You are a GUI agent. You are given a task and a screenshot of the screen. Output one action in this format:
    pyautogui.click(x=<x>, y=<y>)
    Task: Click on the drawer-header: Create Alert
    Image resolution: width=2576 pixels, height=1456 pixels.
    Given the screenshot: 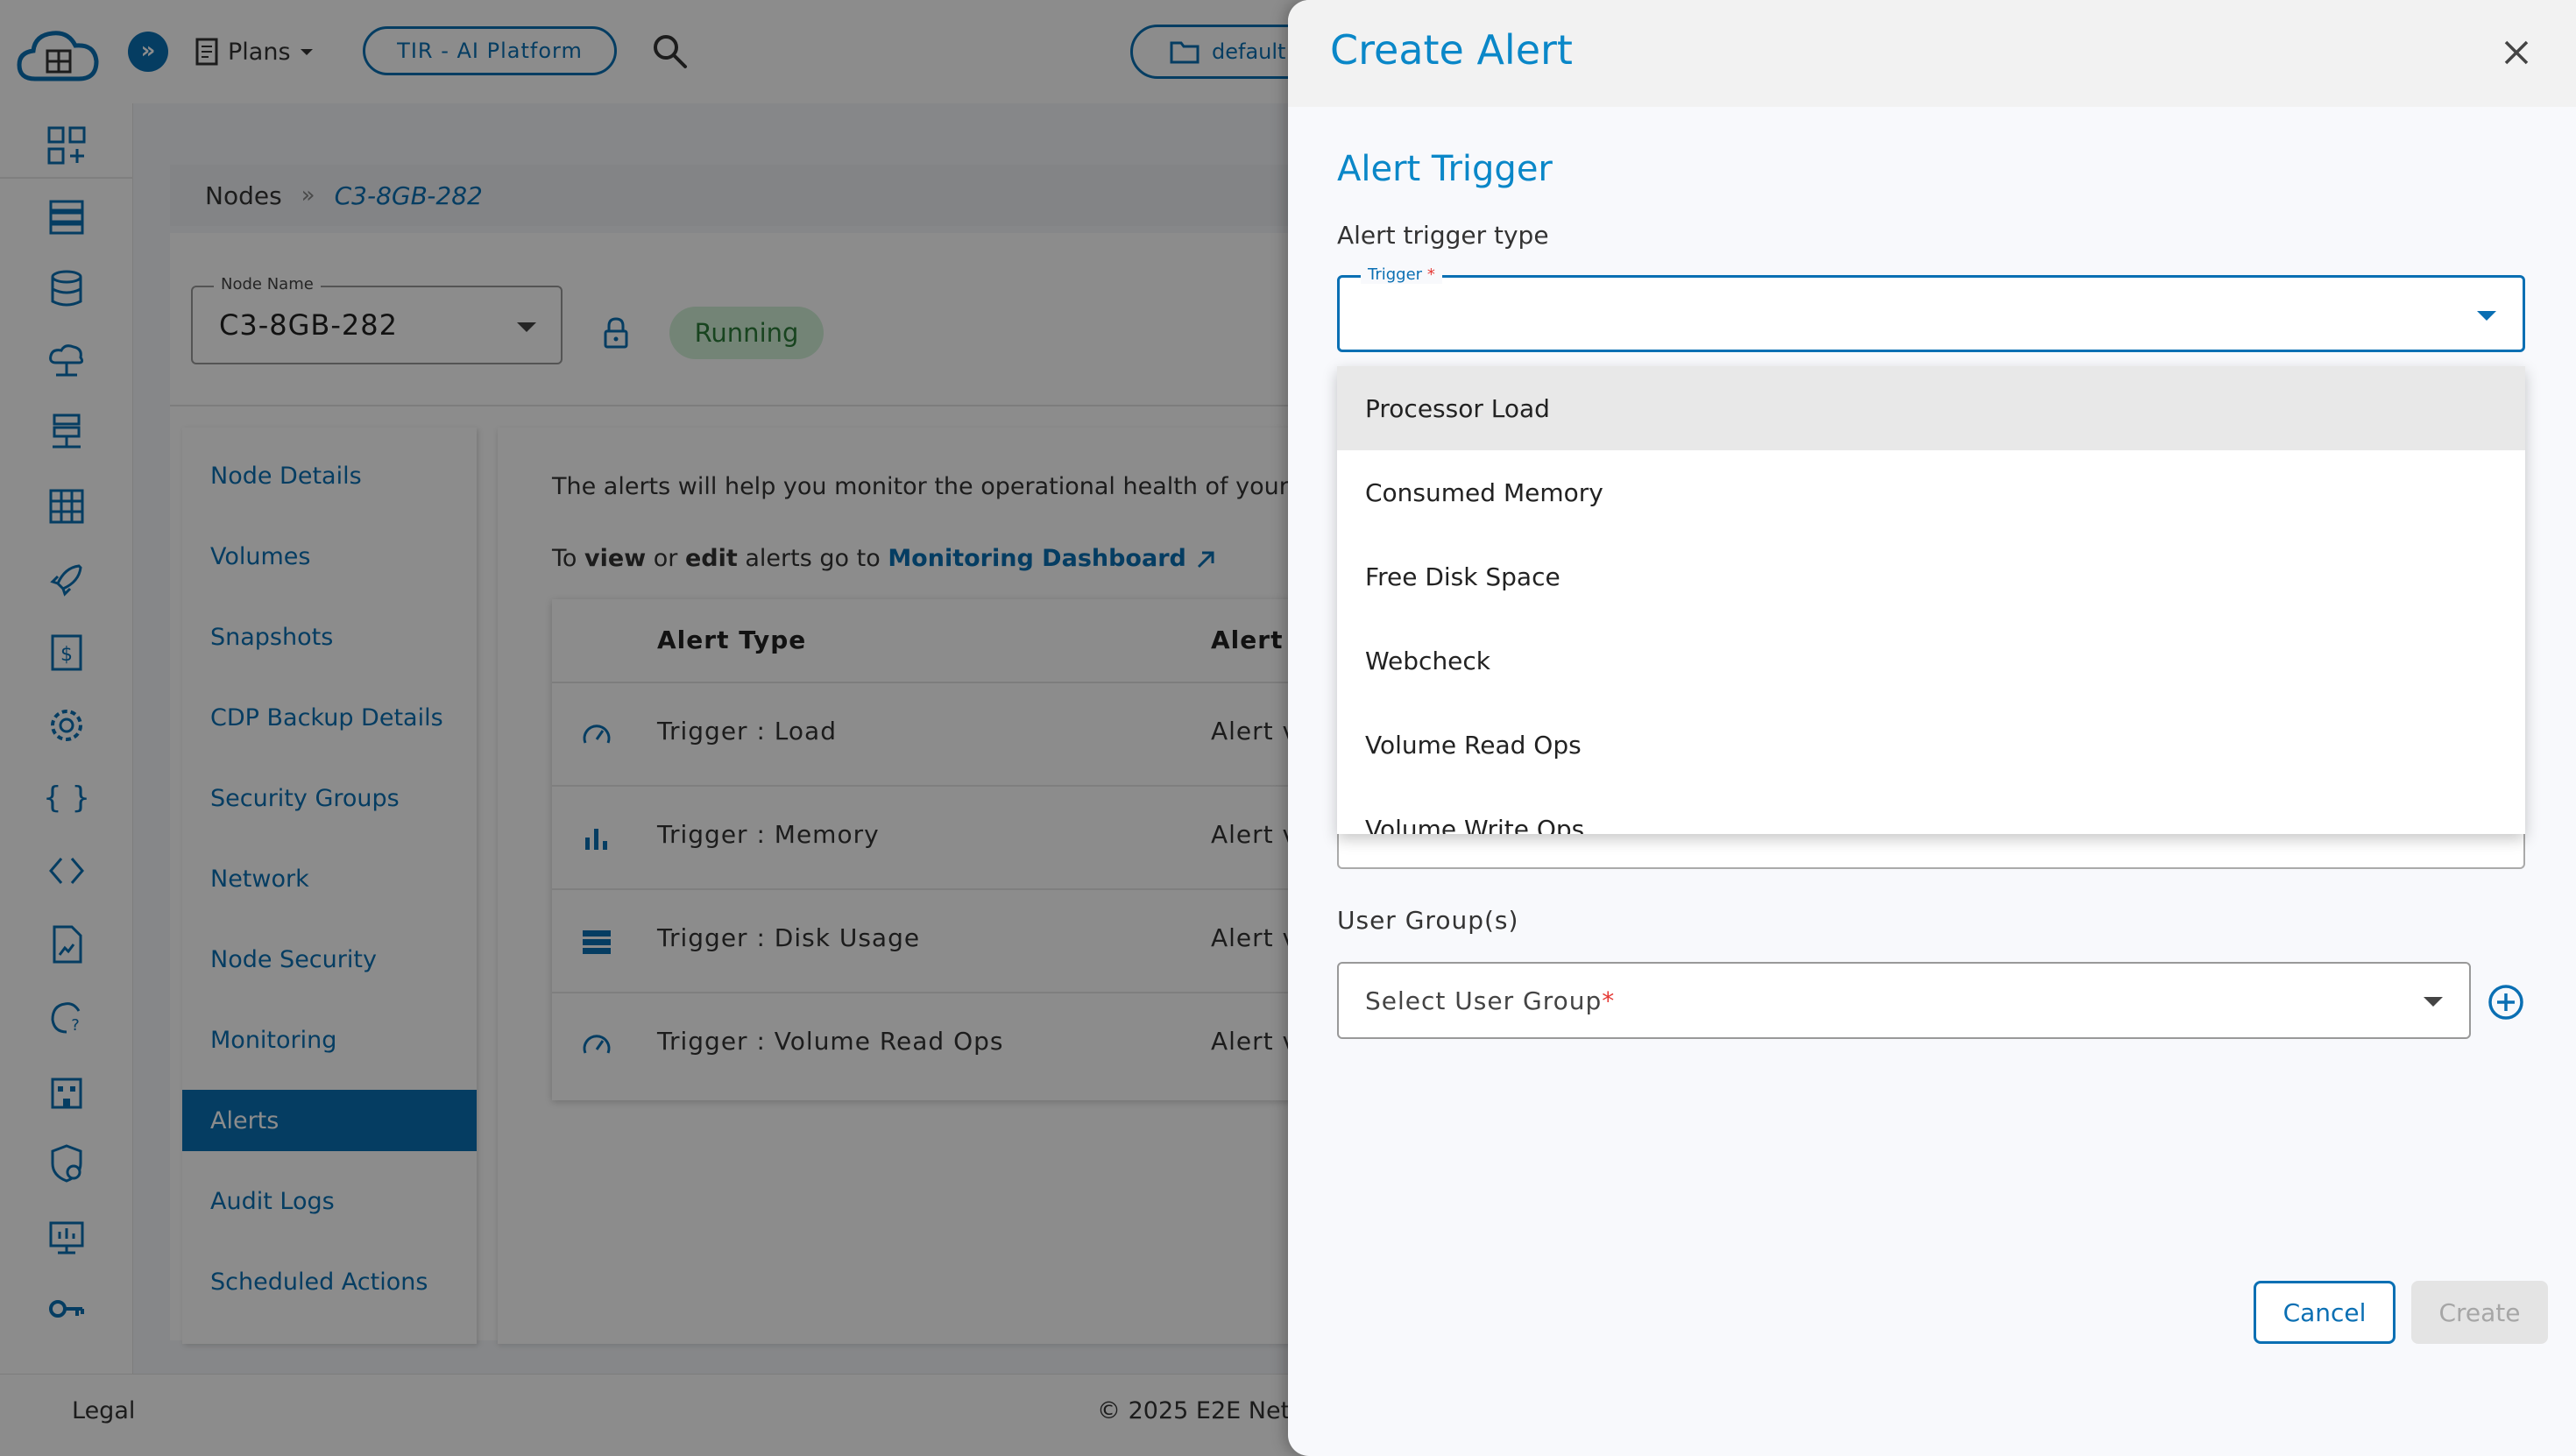 What is the action you would take?
    pyautogui.click(x=1932, y=53)
    